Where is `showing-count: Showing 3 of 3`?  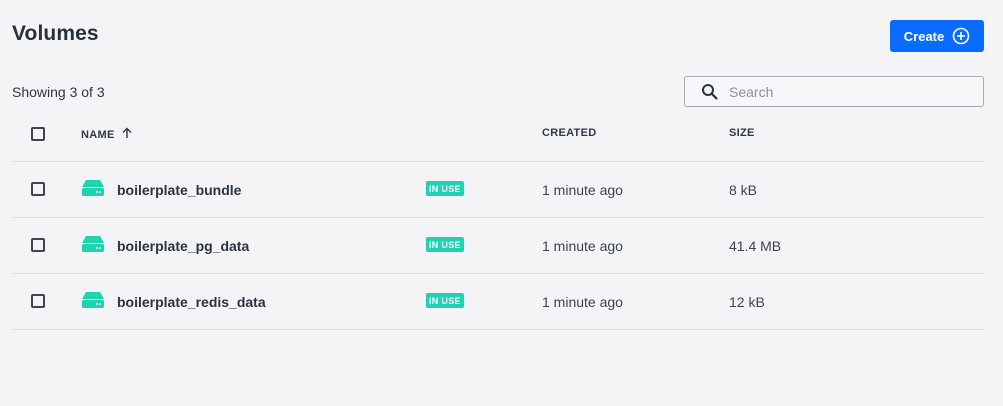 showing-count: Showing 3 of 3 is located at coordinates (58, 92).